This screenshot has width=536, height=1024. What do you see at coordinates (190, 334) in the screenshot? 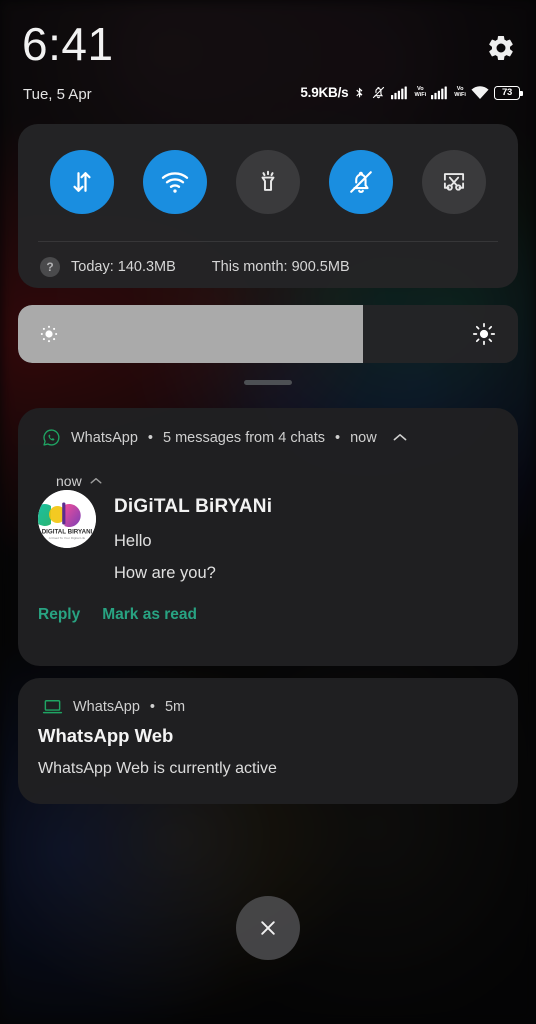
I see `brightness-slider-fill` at bounding box center [190, 334].